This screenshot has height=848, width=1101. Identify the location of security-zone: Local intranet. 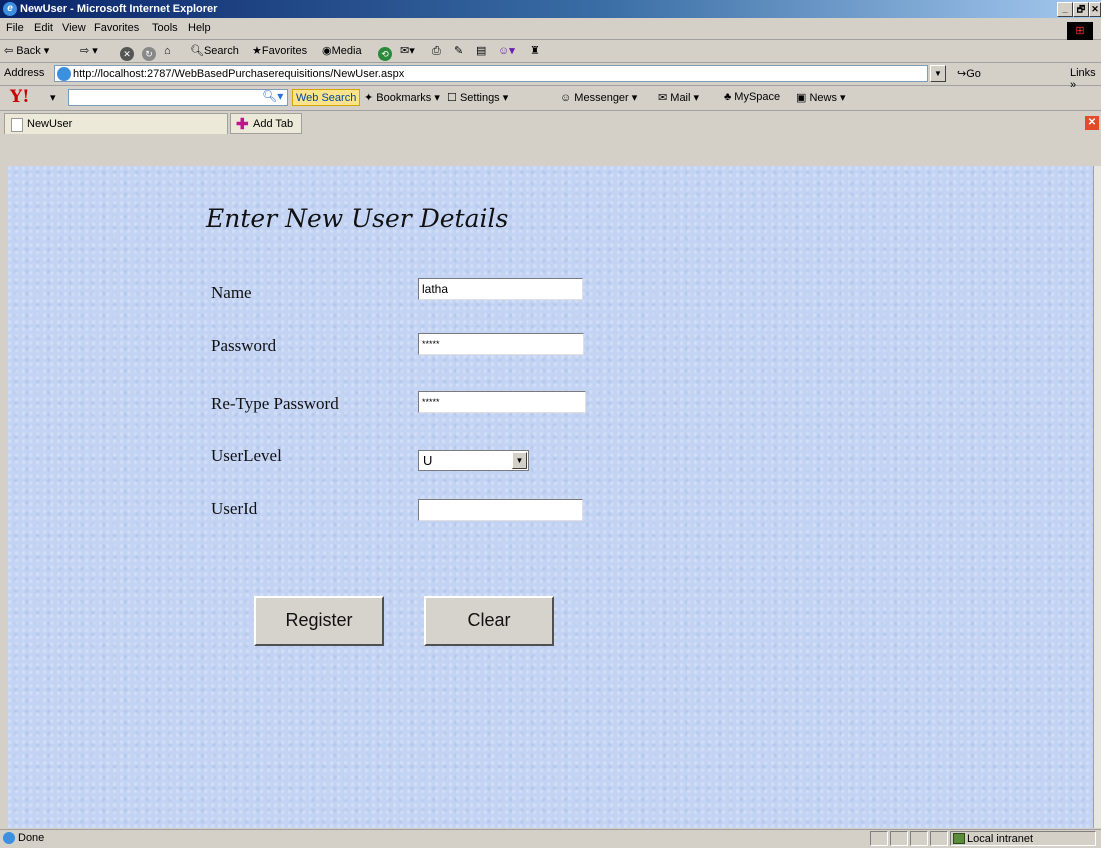
(1023, 838).